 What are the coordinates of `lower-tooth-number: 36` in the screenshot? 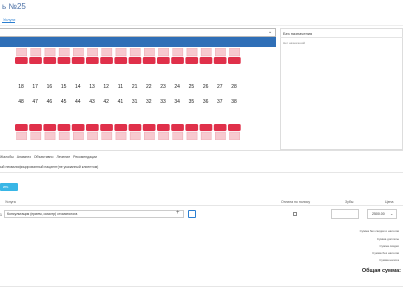 It's located at (206, 102).